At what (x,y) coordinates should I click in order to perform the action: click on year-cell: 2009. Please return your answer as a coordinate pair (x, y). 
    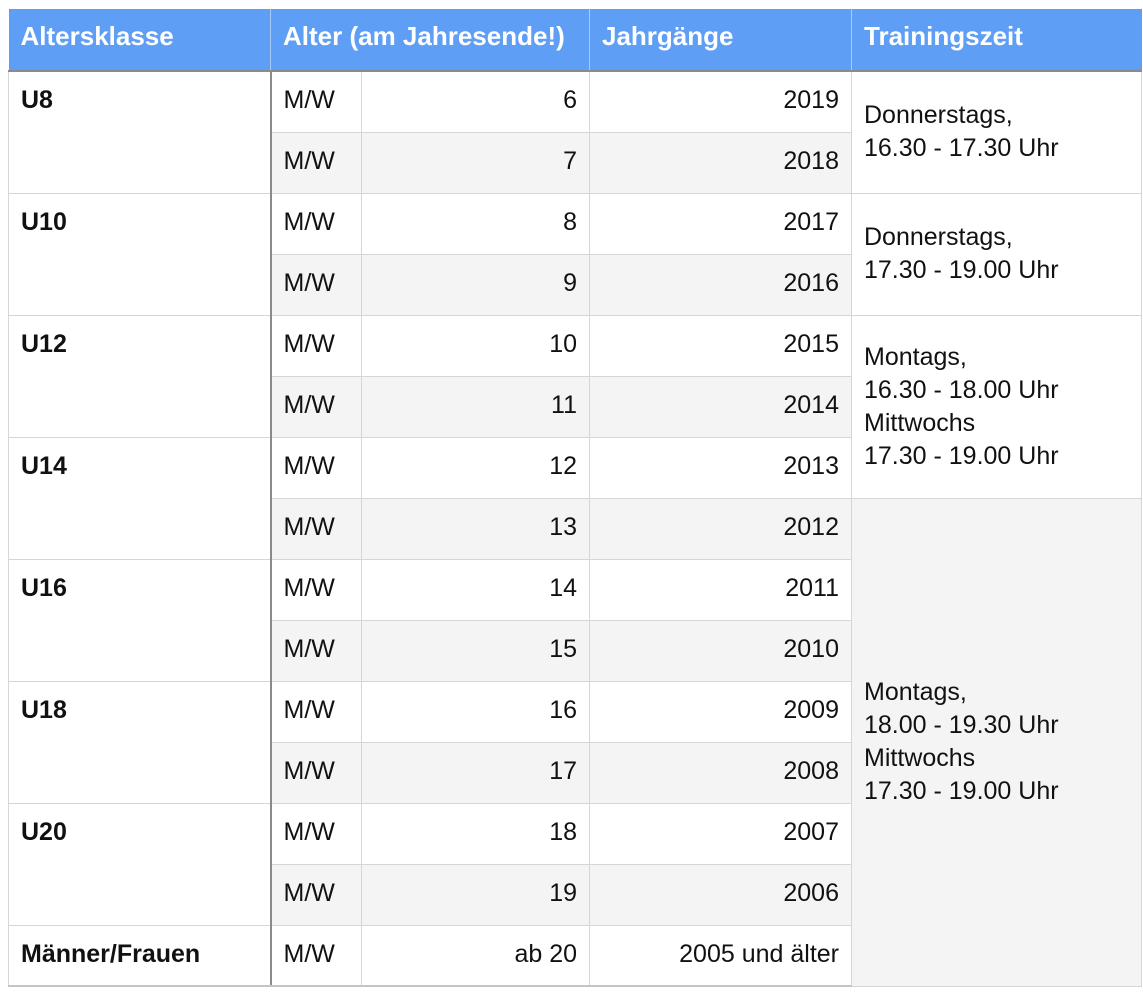
    Looking at the image, I should click on (720, 711).